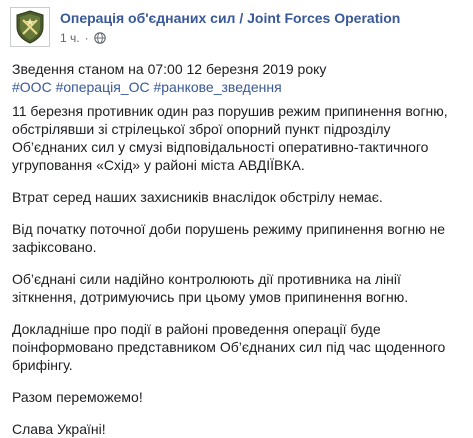 The height and width of the screenshot is (438, 473). I want to click on post-time-link: 1 ч., so click(70, 38).